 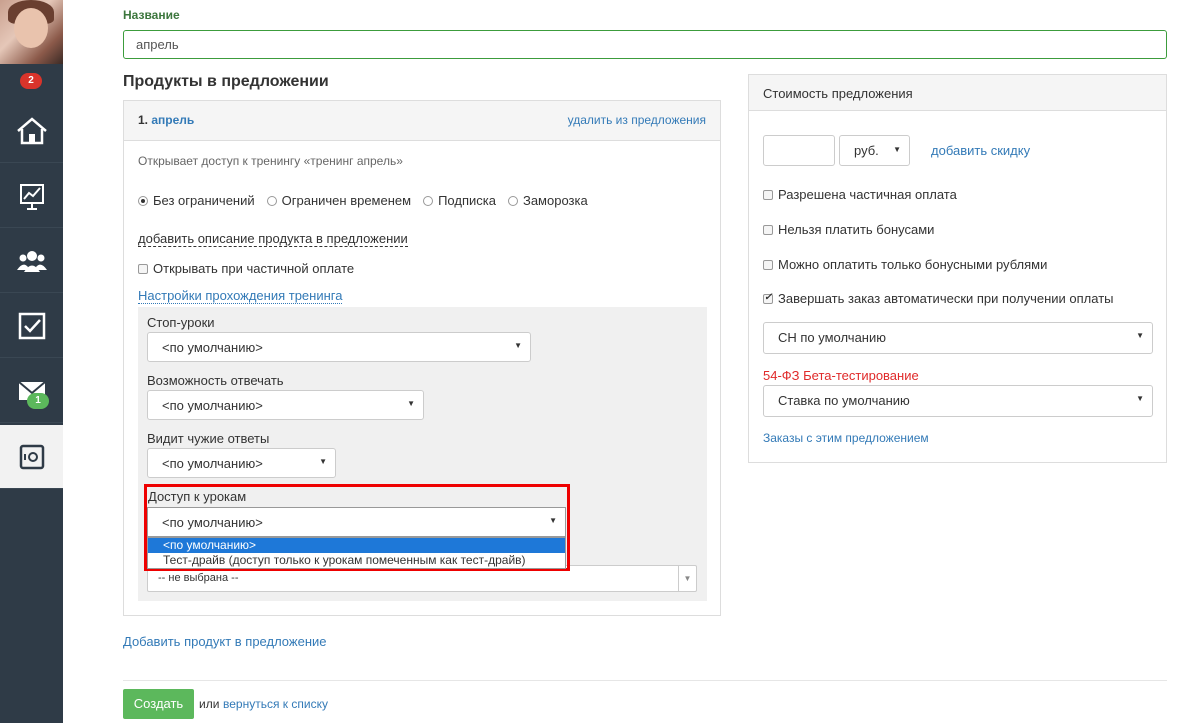 I want to click on radio-label: Ограничен временем, so click(x=346, y=200).